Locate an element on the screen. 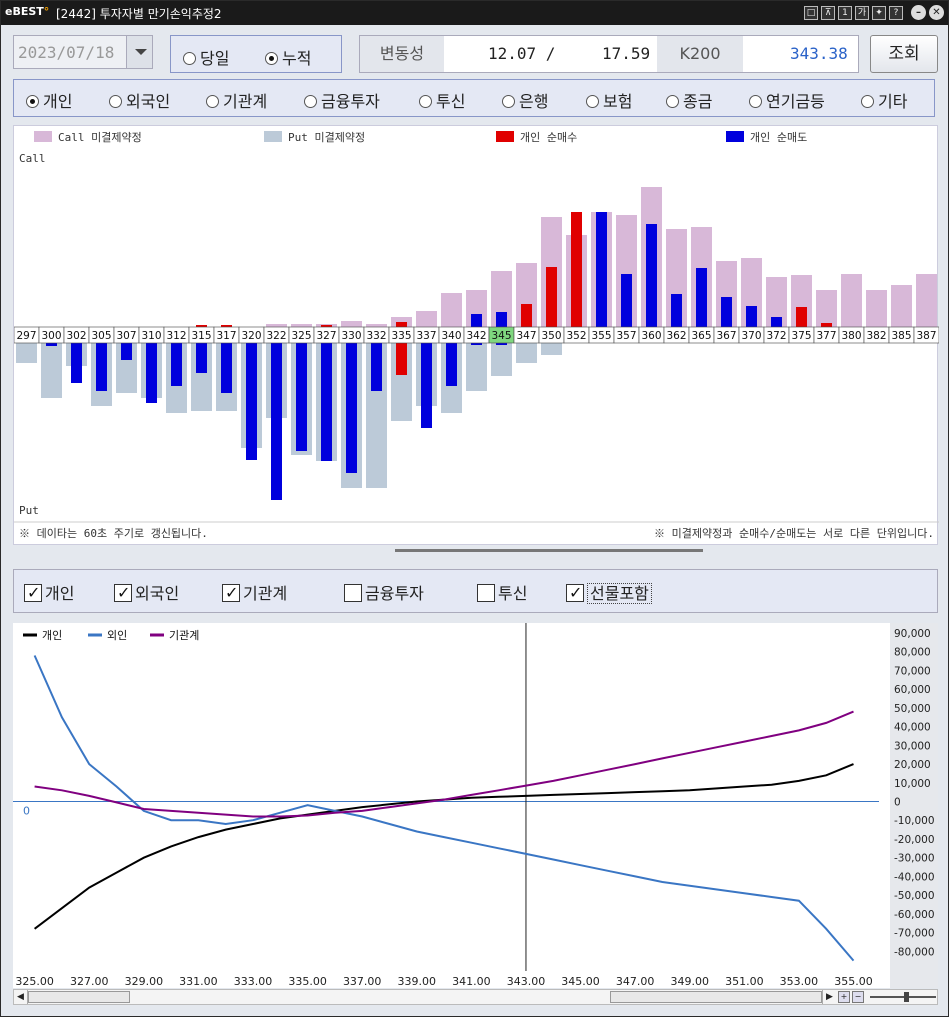  close-button: ✕ is located at coordinates (936, 12).